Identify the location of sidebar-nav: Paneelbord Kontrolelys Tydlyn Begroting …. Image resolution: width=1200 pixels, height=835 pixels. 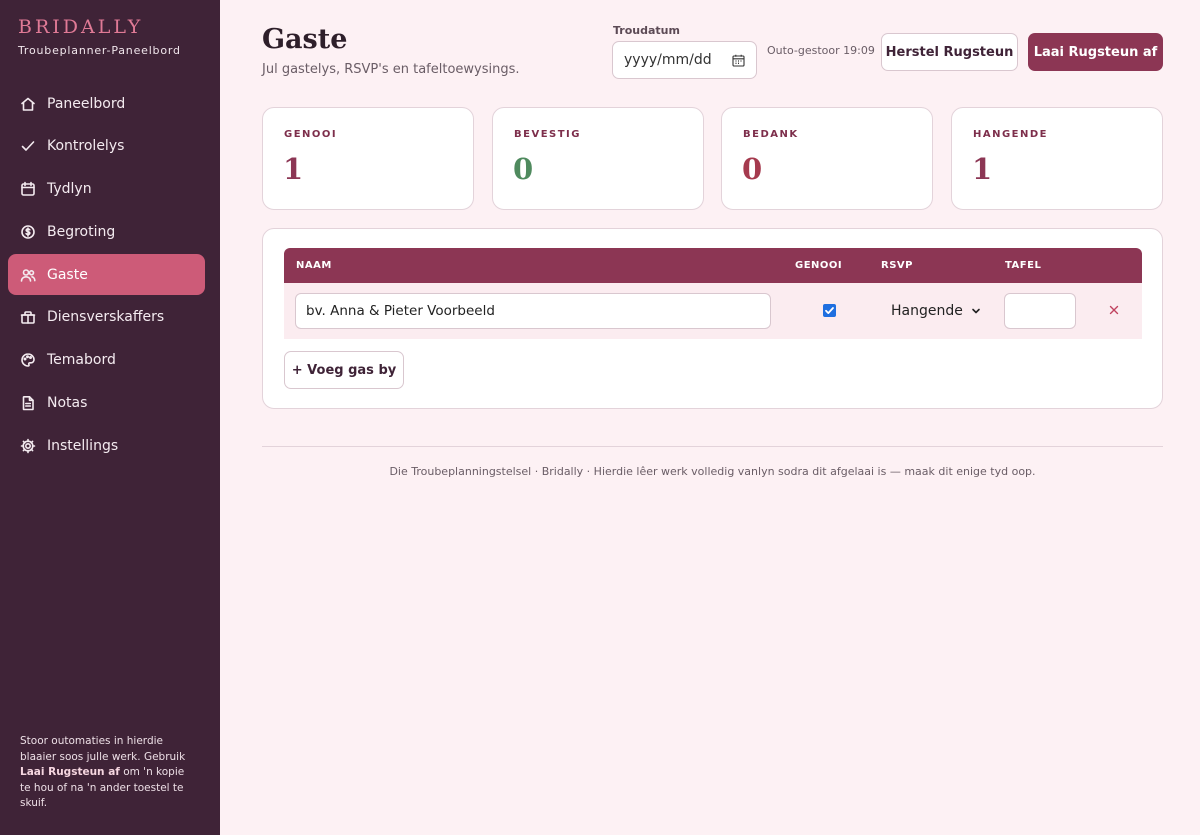
(106, 275).